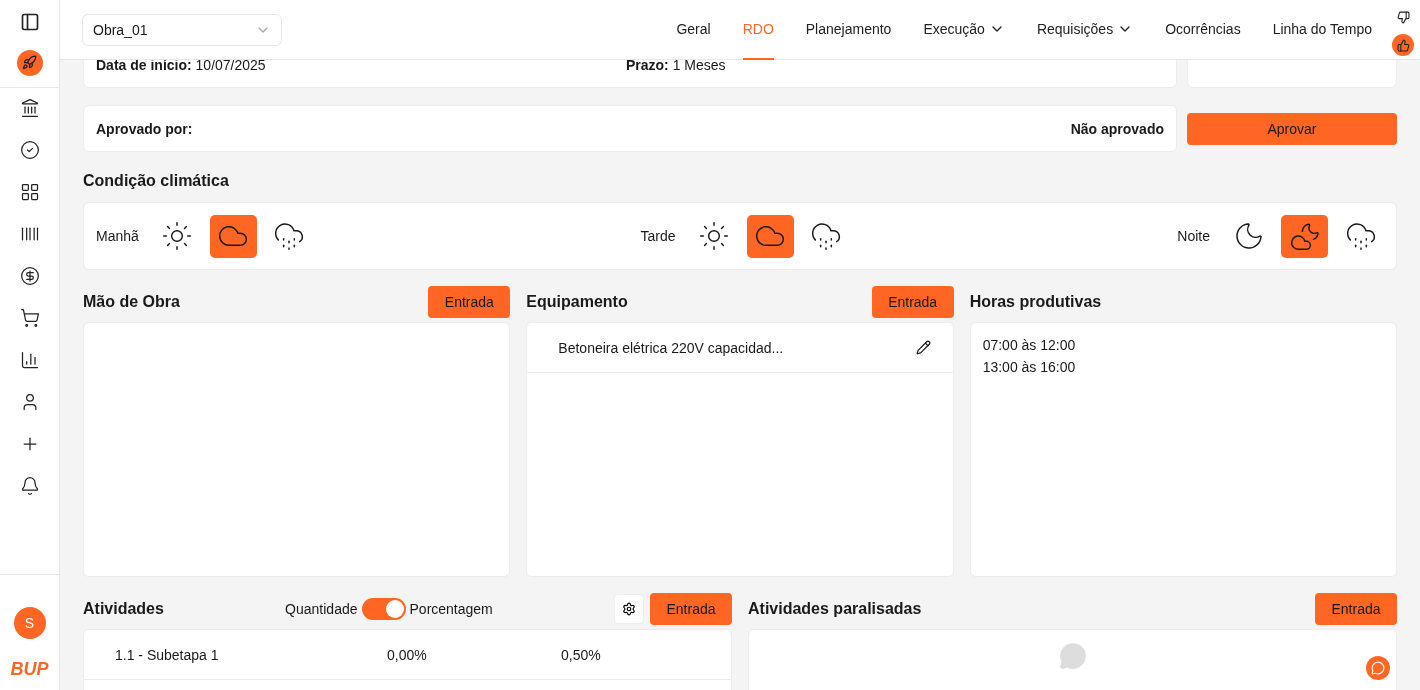  Describe the element at coordinates (117, 236) in the screenshot. I see `period-label: Manhã` at that location.